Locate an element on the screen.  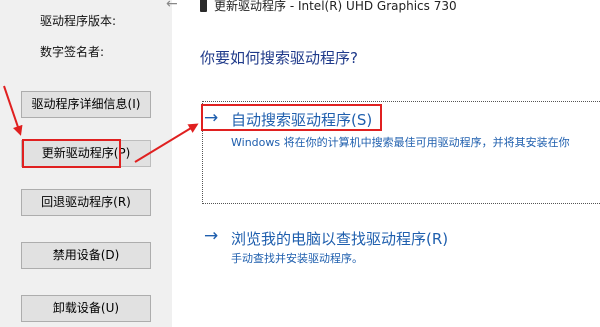
disable-device-button: 禁用设备(D) is located at coordinates (86, 255).